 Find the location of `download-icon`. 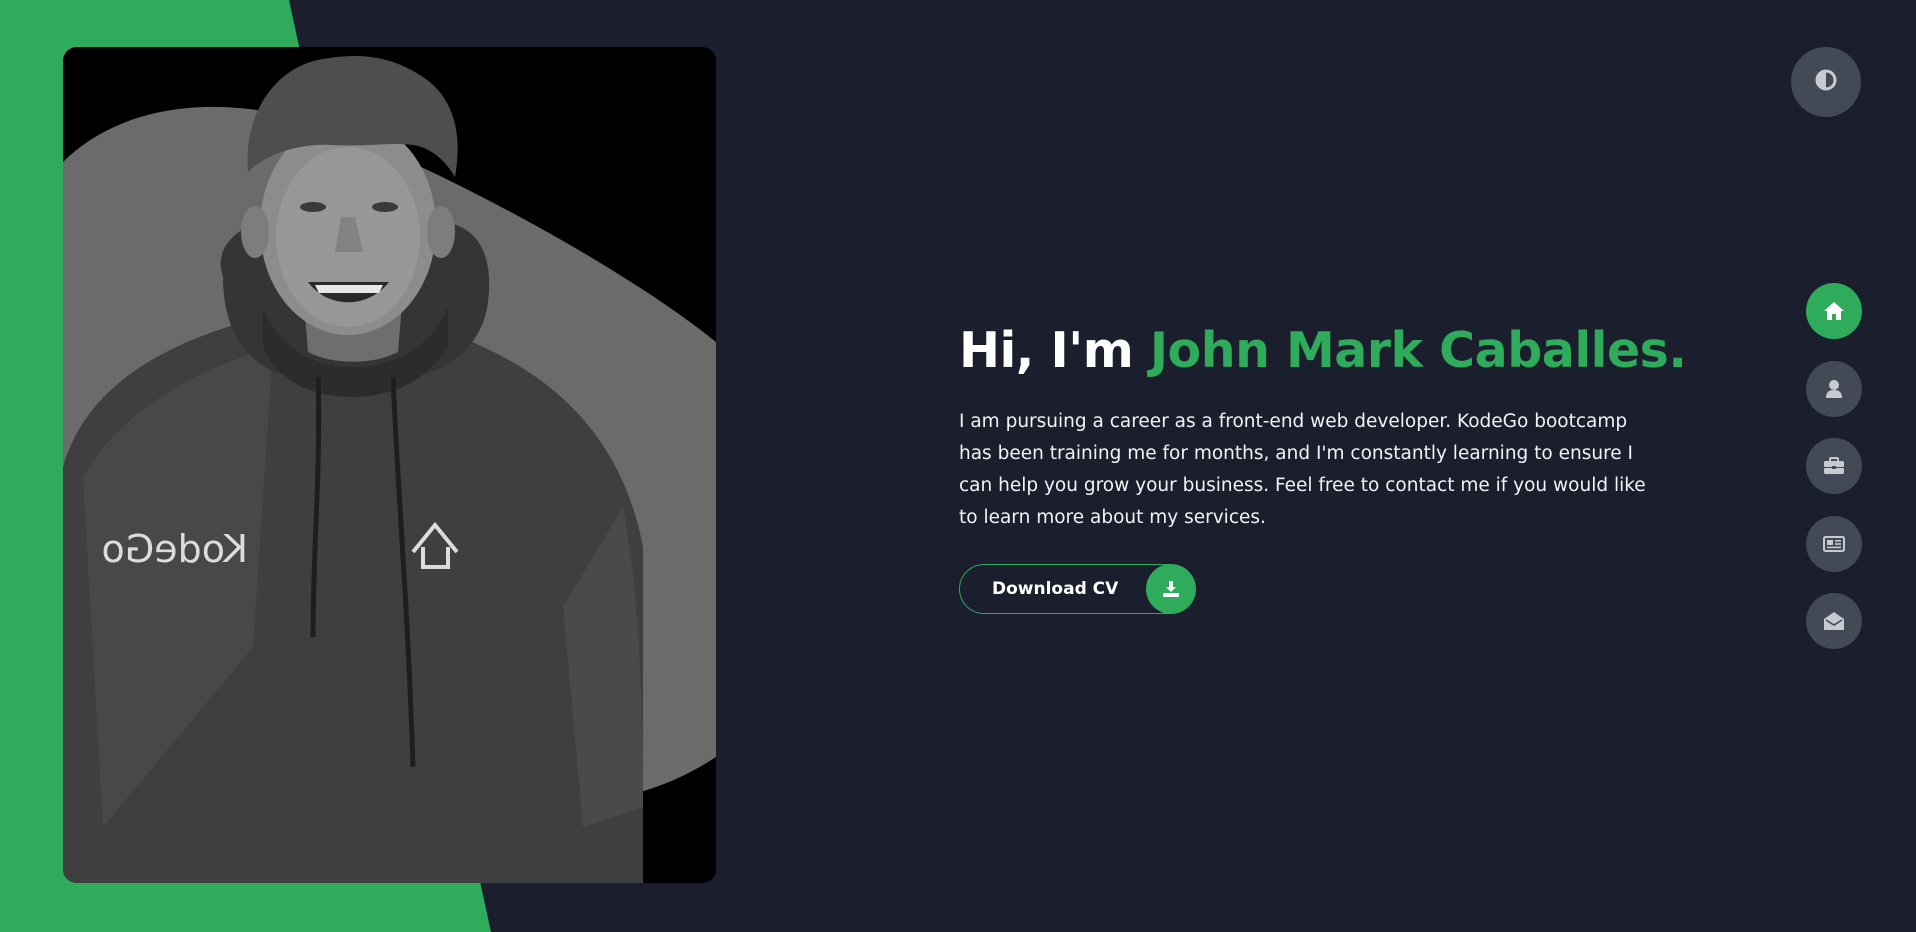

download-icon is located at coordinates (1171, 589).